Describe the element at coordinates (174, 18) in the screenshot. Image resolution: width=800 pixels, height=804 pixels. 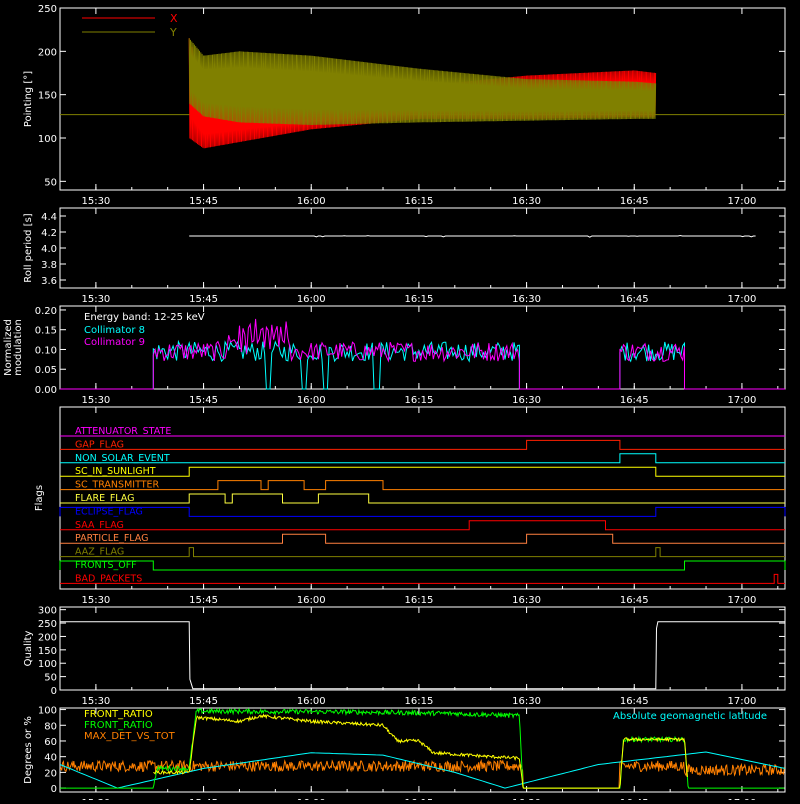
I see `legend-label-x: X` at that location.